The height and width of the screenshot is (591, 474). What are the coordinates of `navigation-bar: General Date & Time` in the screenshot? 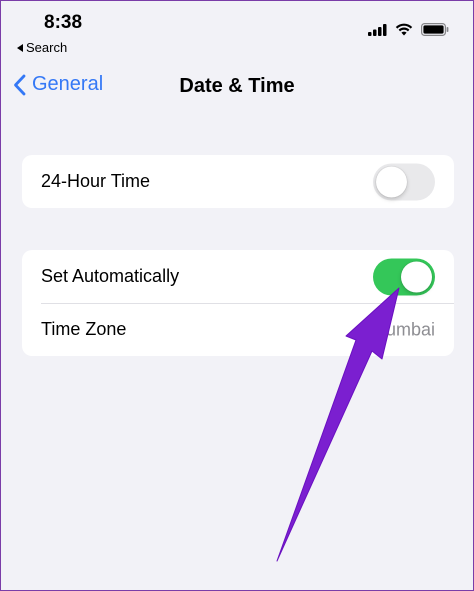 It's located at (237, 86).